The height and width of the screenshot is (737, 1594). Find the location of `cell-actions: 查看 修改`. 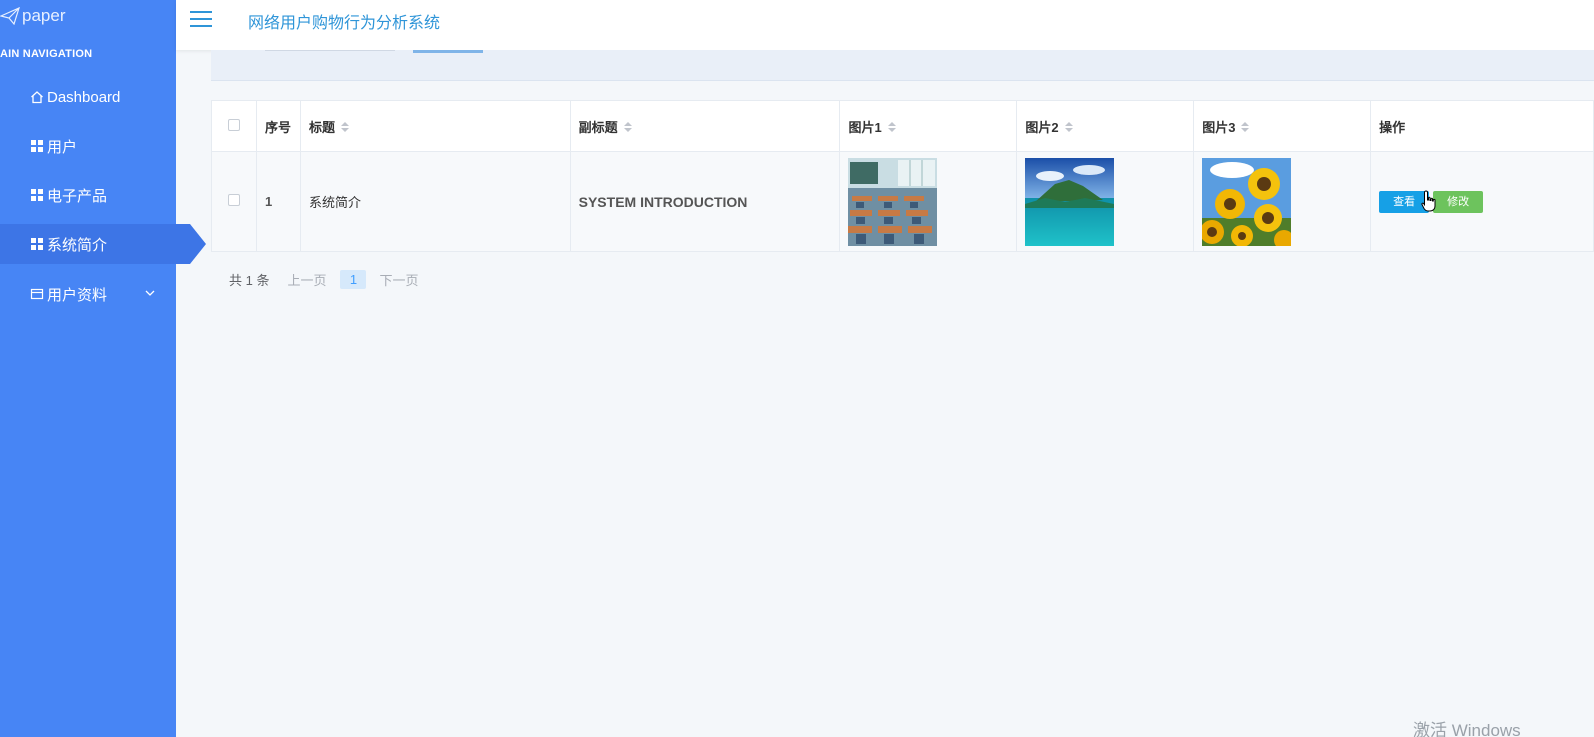

cell-actions: 查看 修改 is located at coordinates (1482, 201).